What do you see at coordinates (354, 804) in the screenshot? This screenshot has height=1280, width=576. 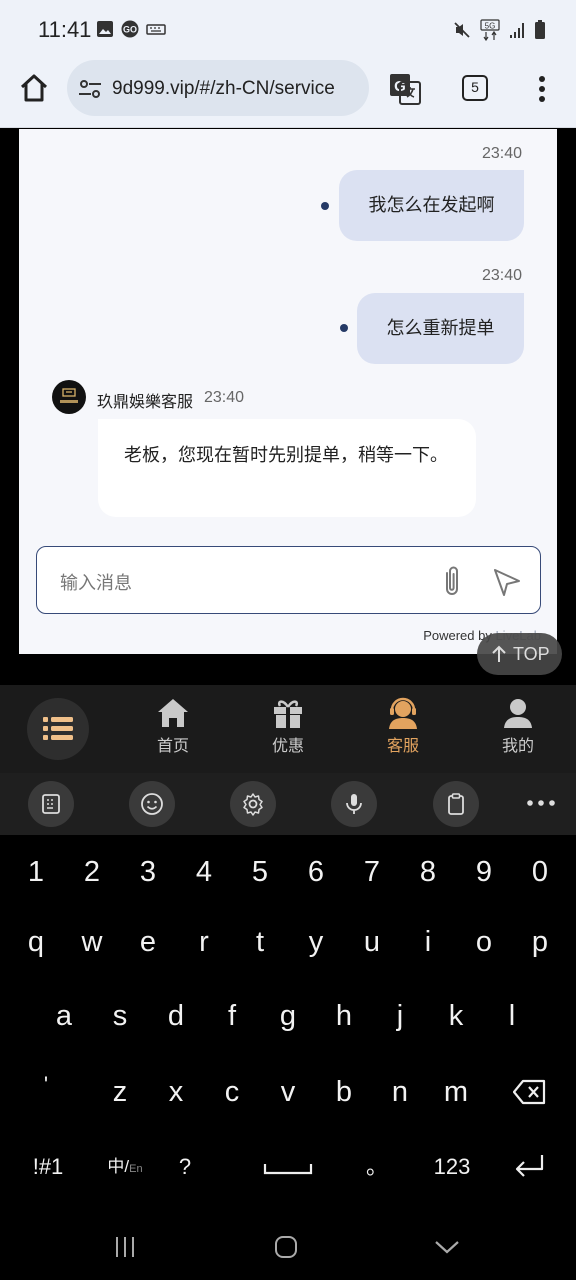 I see `voice-input-button` at bounding box center [354, 804].